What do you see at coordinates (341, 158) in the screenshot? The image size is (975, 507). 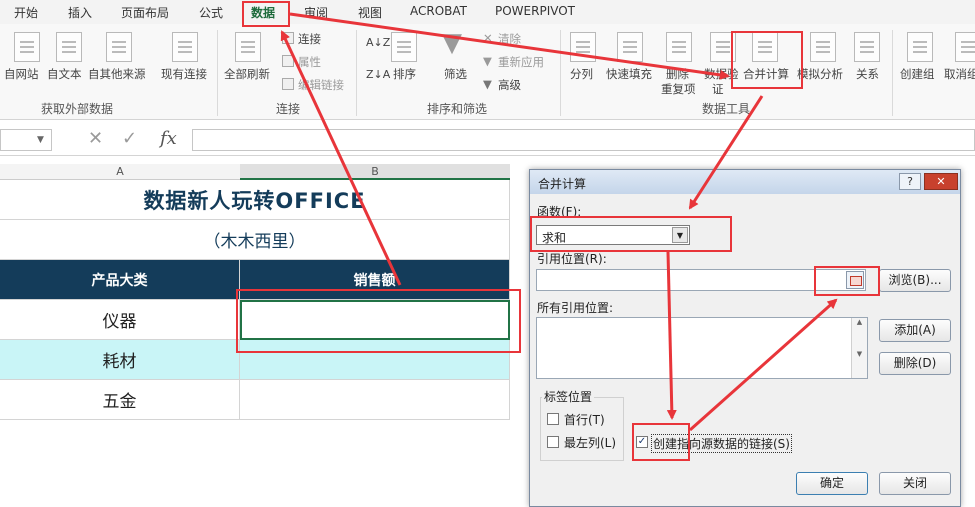 I see `arrow-cell-to-tab` at bounding box center [341, 158].